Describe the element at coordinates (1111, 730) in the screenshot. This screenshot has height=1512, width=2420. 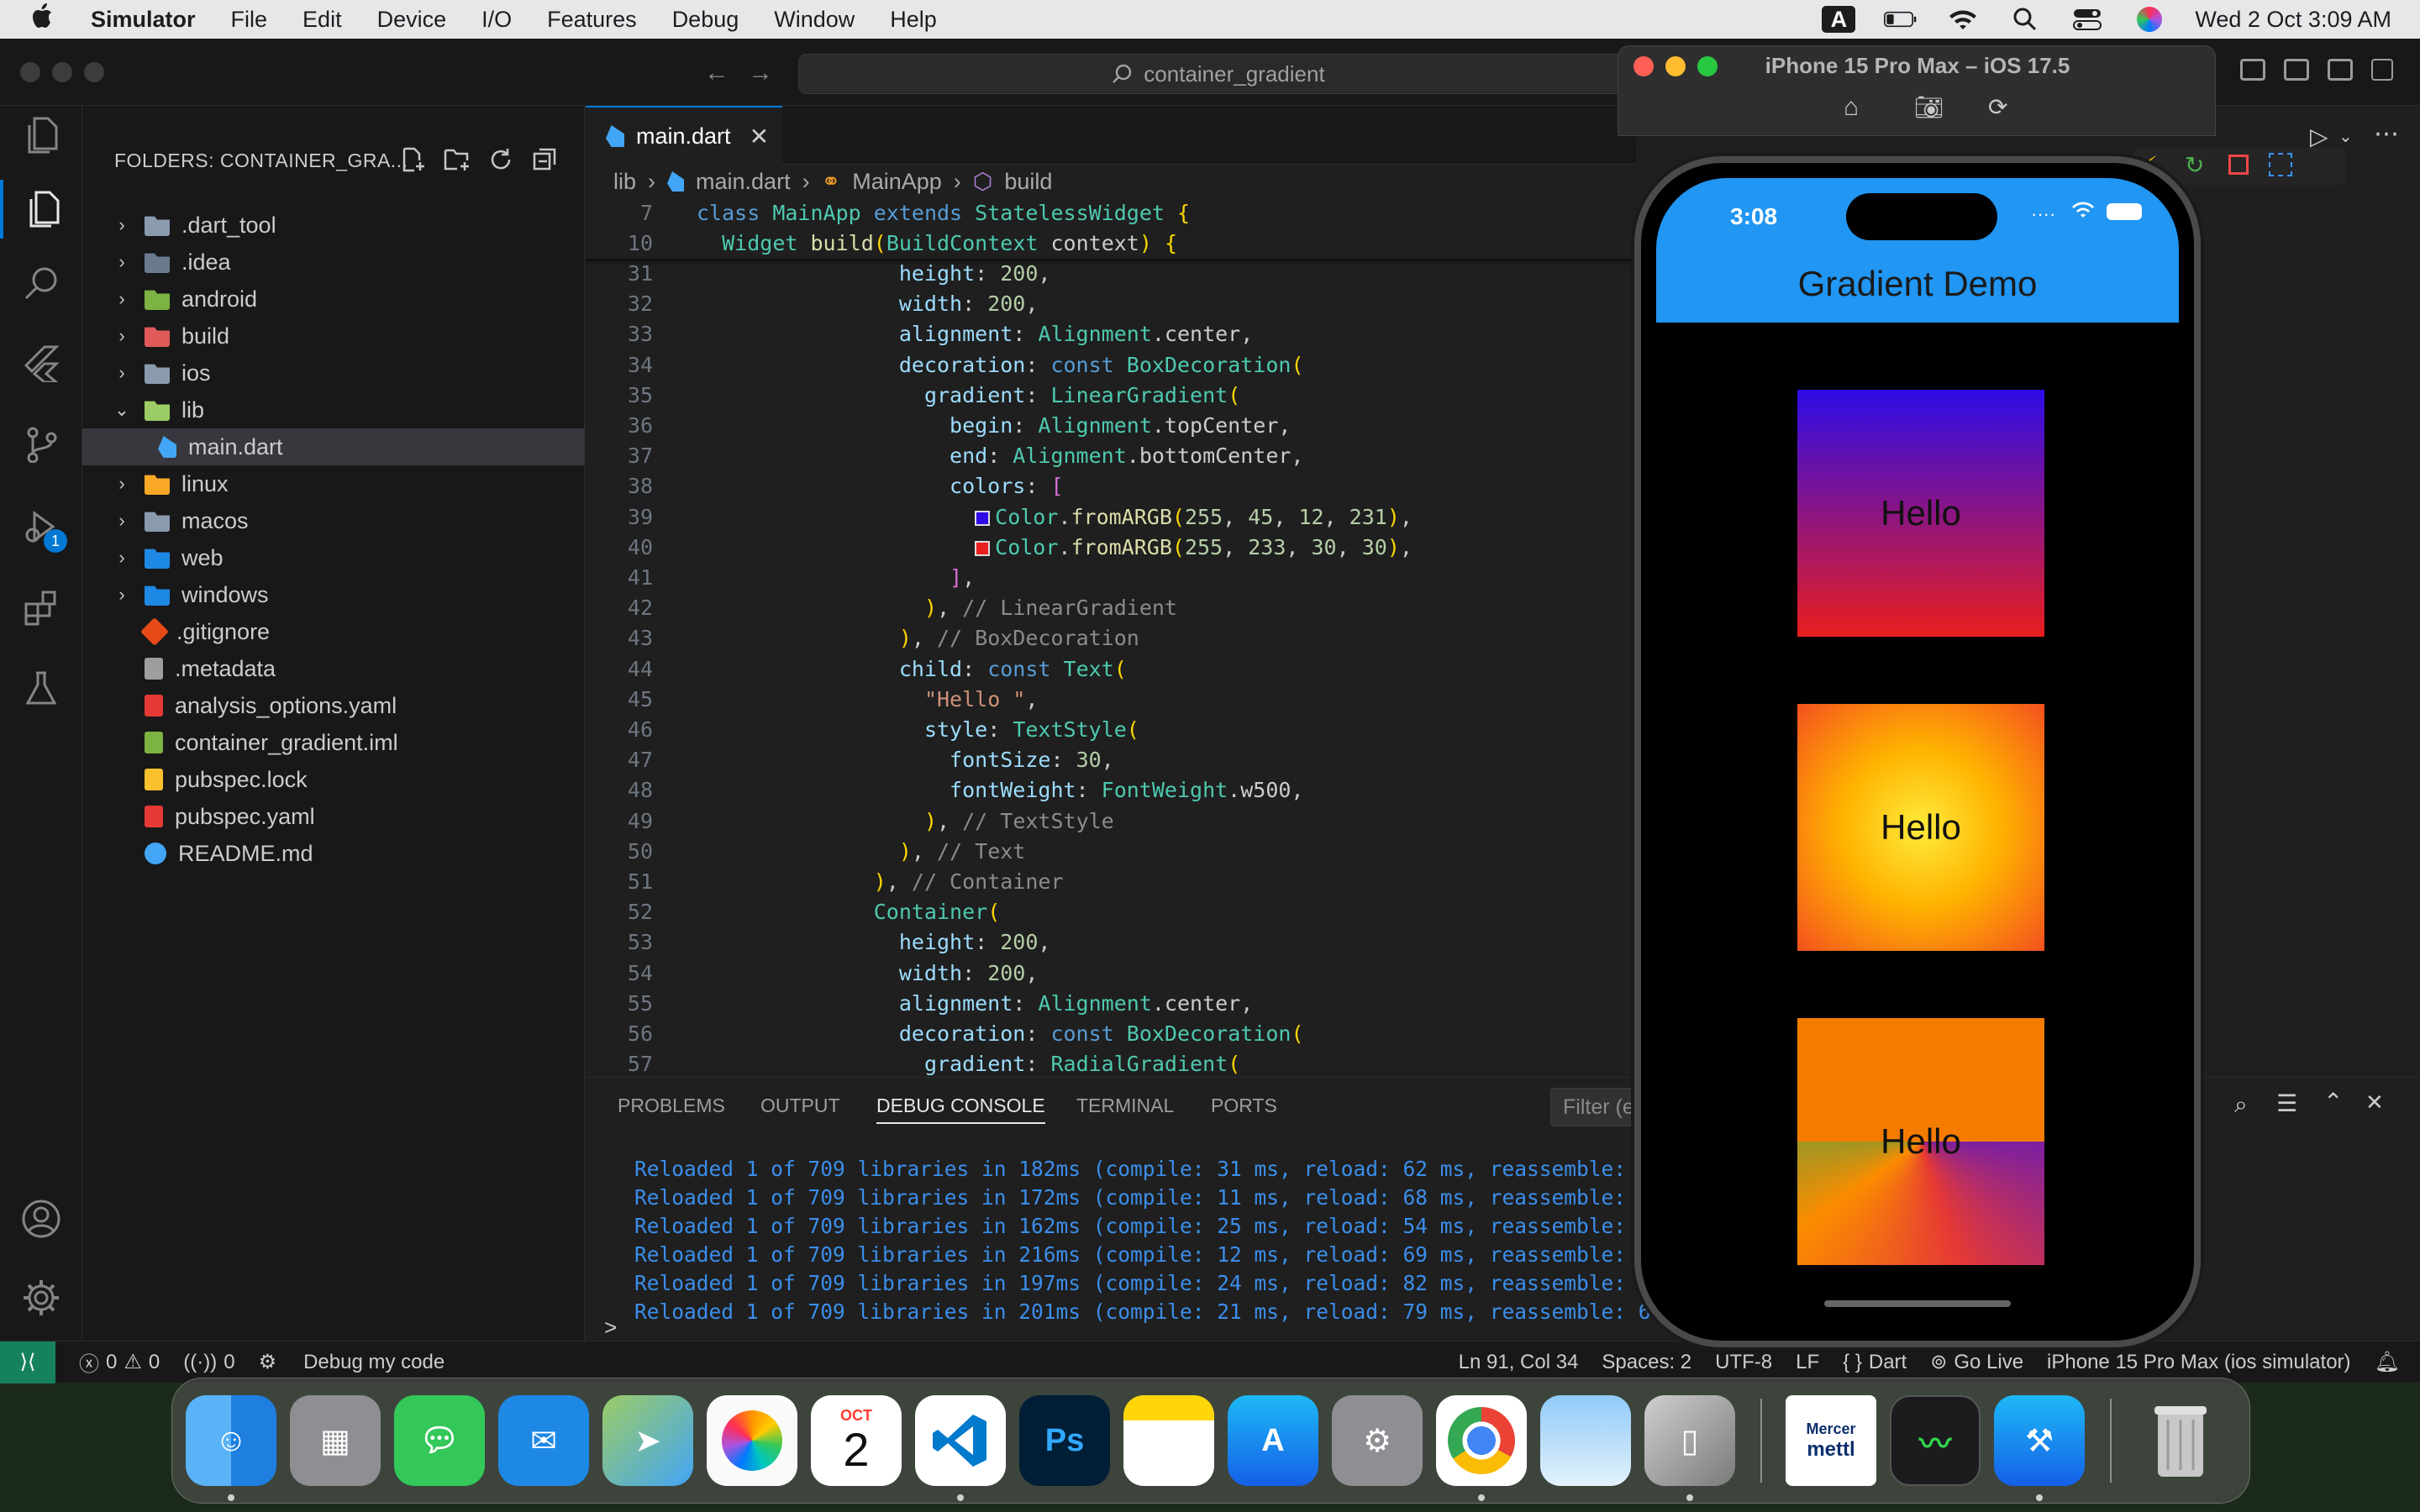
I see `code-line: 46 style: TextStyle(` at that location.